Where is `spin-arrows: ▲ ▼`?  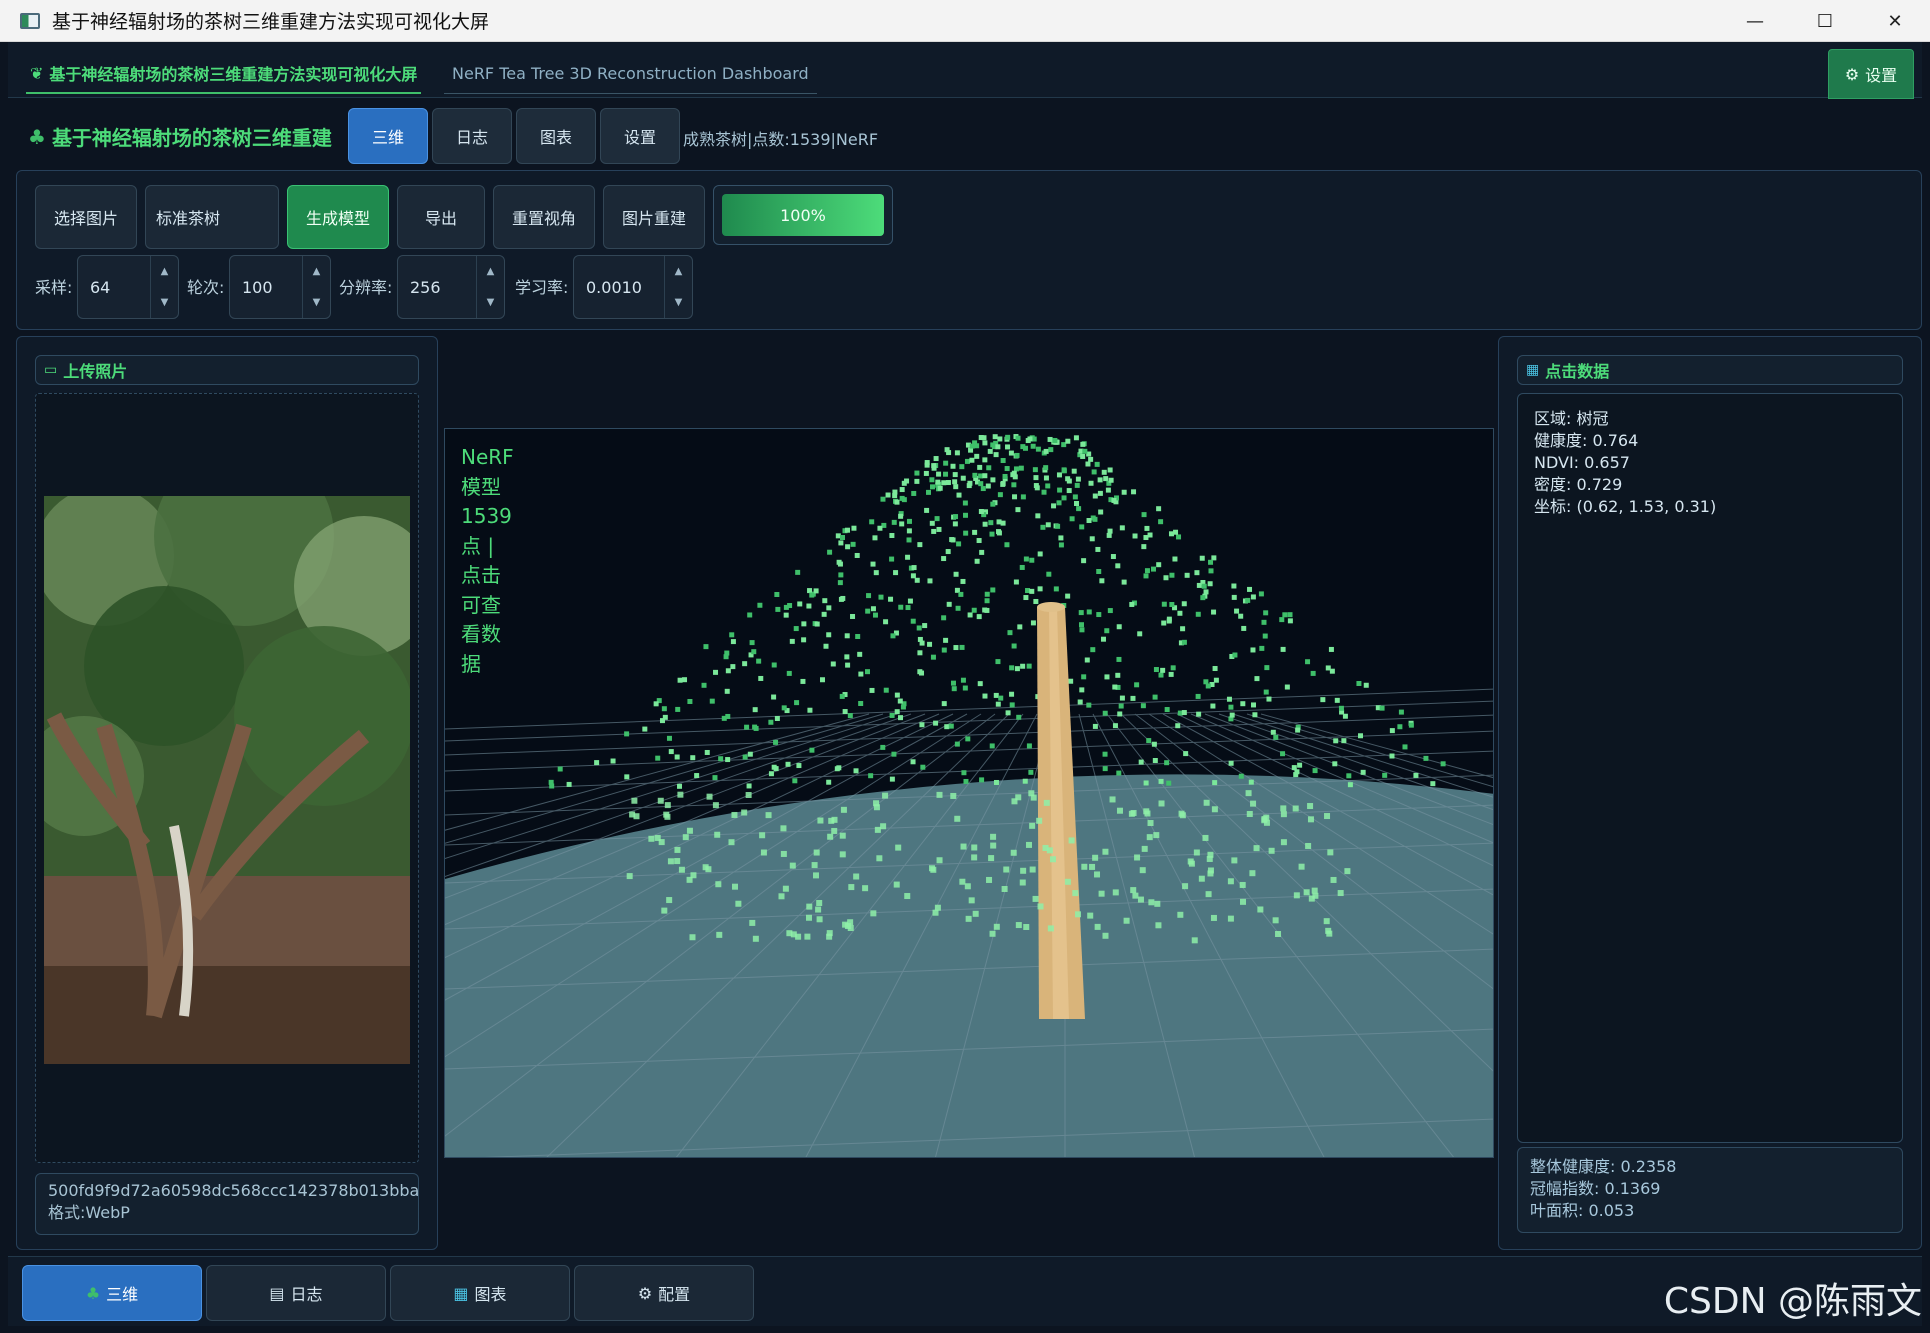 spin-arrows: ▲ ▼ is located at coordinates (678, 287).